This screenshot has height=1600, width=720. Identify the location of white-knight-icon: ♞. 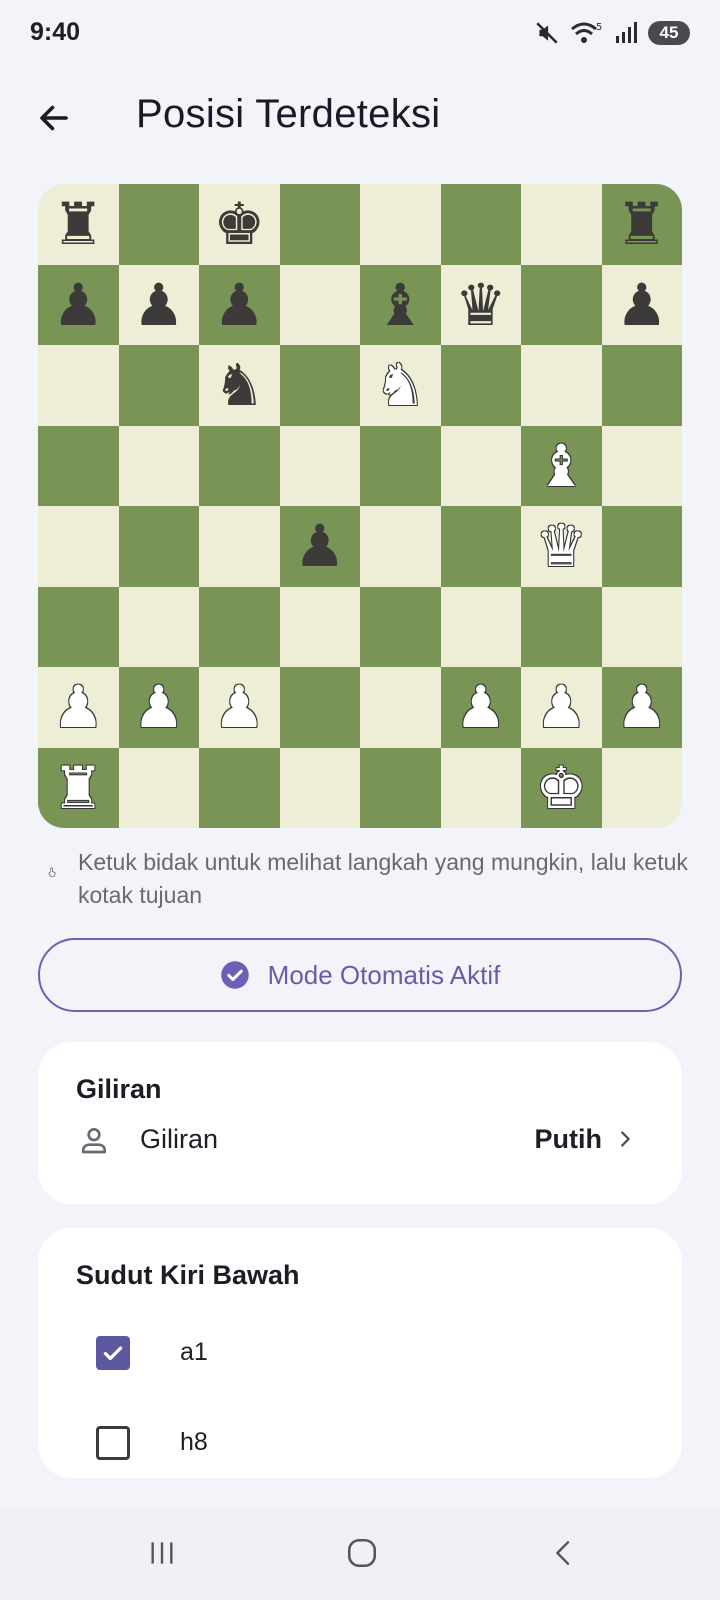
(400, 385).